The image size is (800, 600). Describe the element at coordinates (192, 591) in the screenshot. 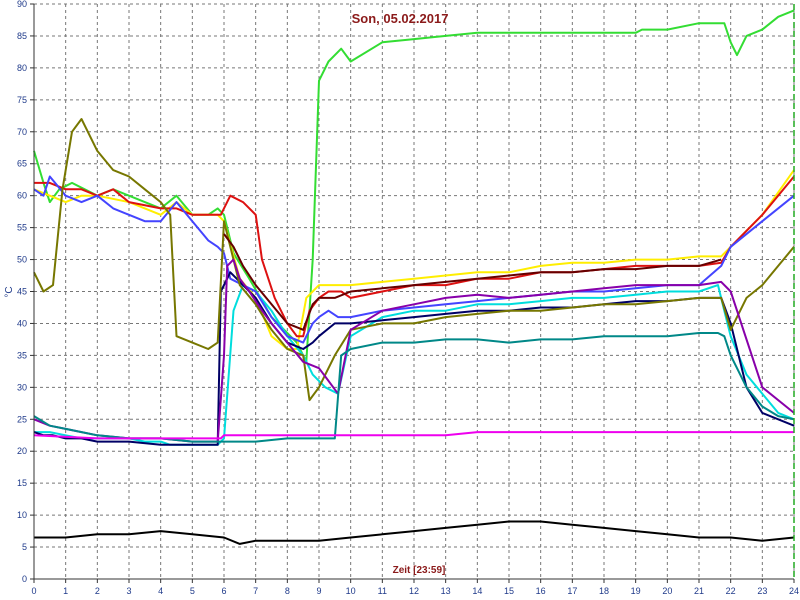

I see `x-tick-label: 5` at that location.